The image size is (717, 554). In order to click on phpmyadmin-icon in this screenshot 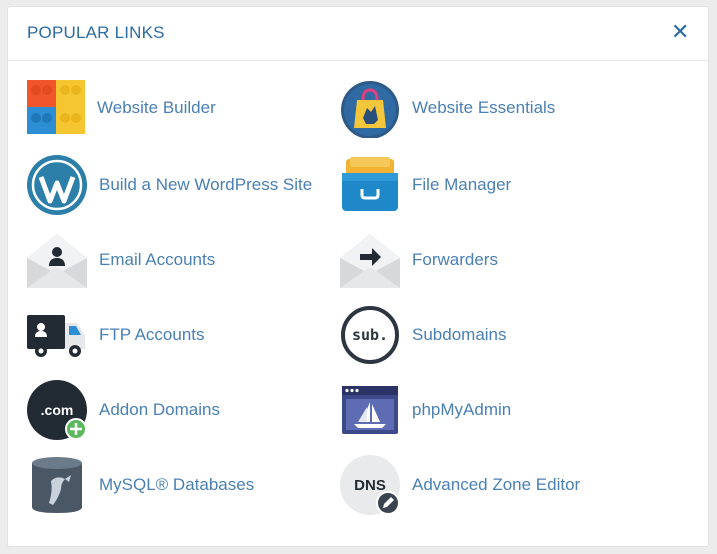, I will do `click(370, 410)`.